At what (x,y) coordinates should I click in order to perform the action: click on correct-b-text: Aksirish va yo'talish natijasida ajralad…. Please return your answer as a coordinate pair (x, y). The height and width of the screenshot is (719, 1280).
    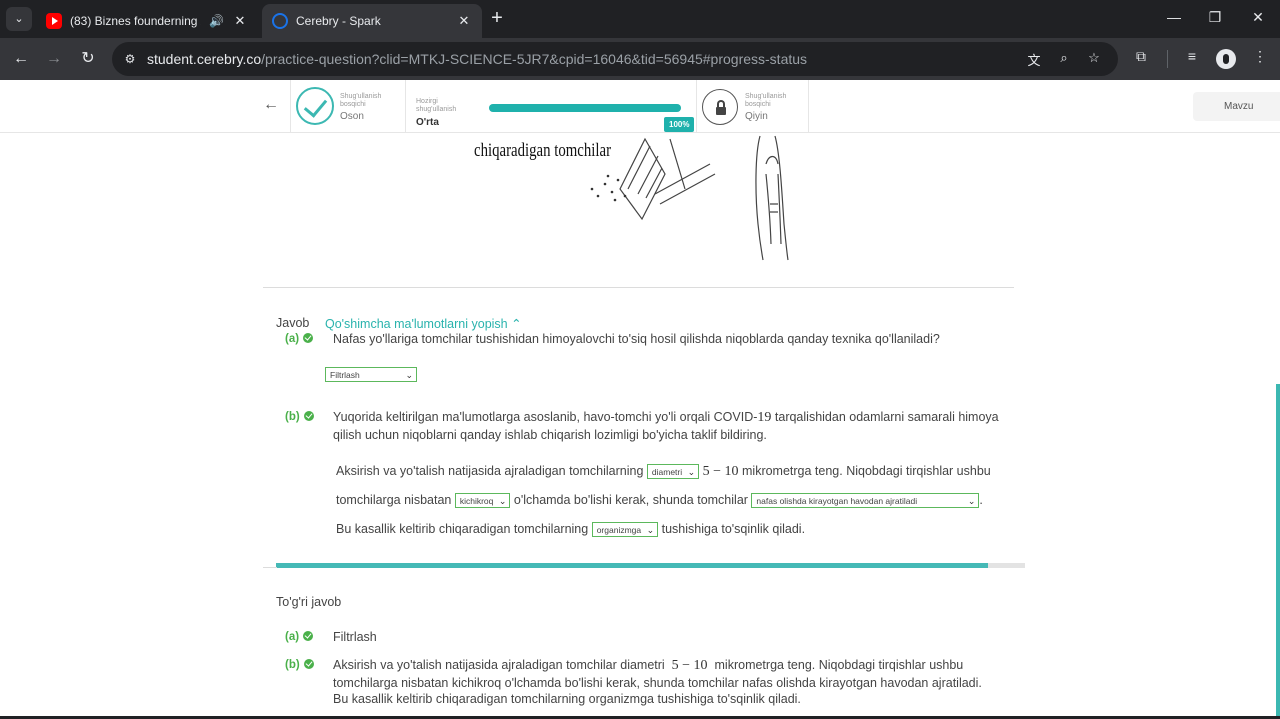
    Looking at the image, I should click on (657, 682).